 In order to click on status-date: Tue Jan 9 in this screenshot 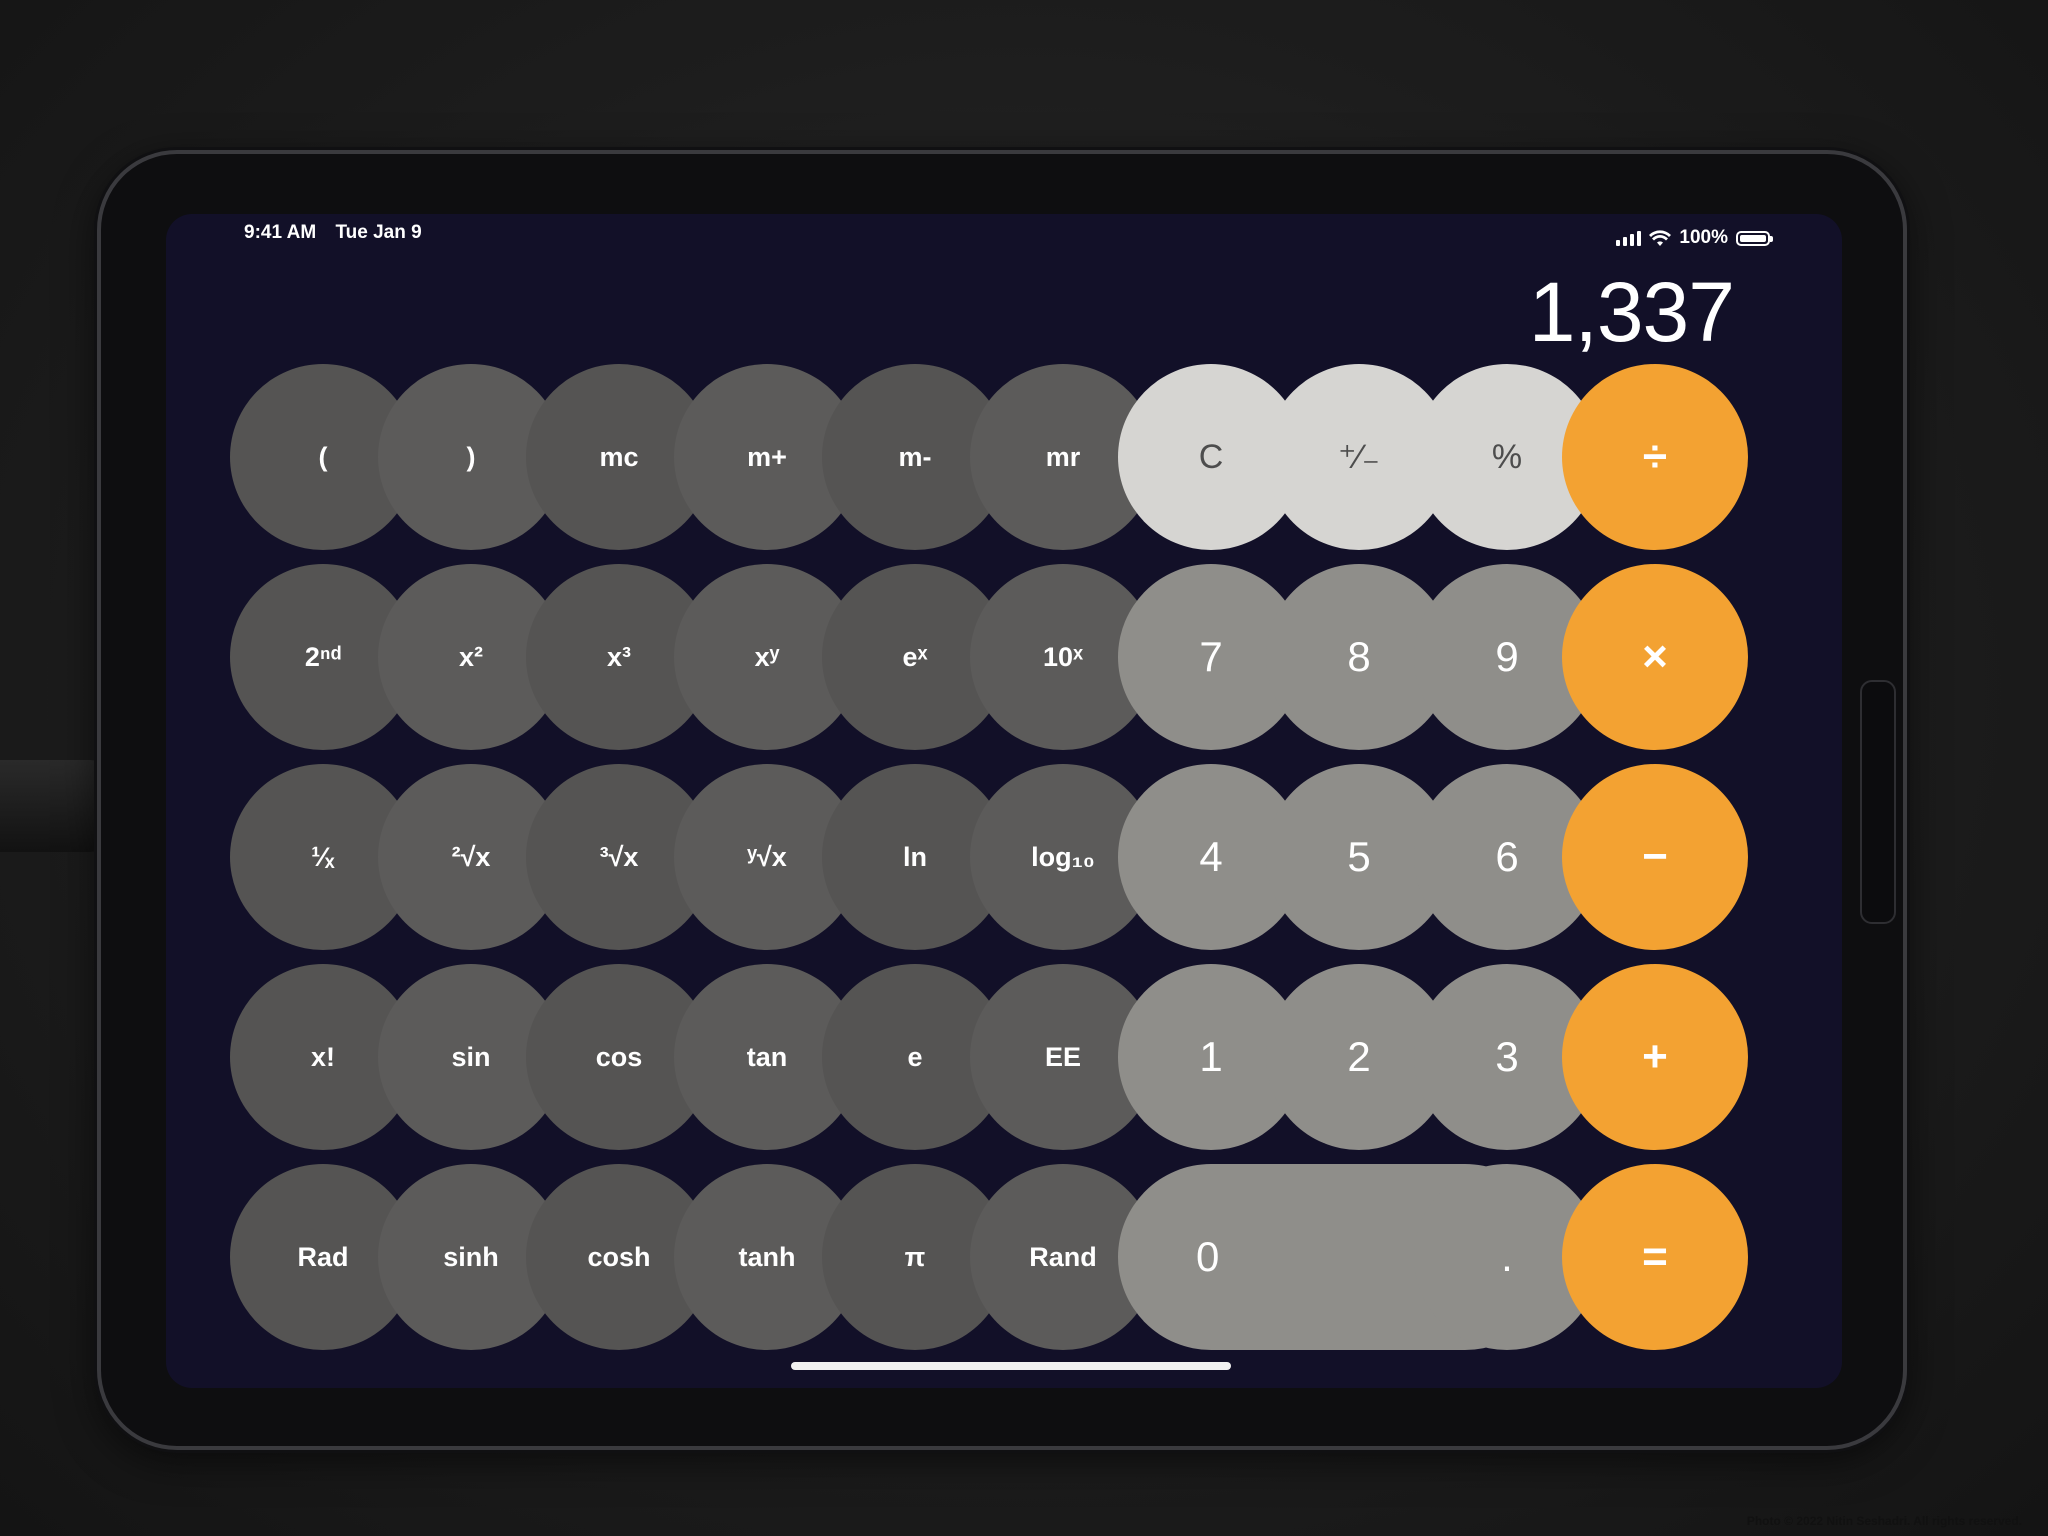, I will do `click(378, 232)`.